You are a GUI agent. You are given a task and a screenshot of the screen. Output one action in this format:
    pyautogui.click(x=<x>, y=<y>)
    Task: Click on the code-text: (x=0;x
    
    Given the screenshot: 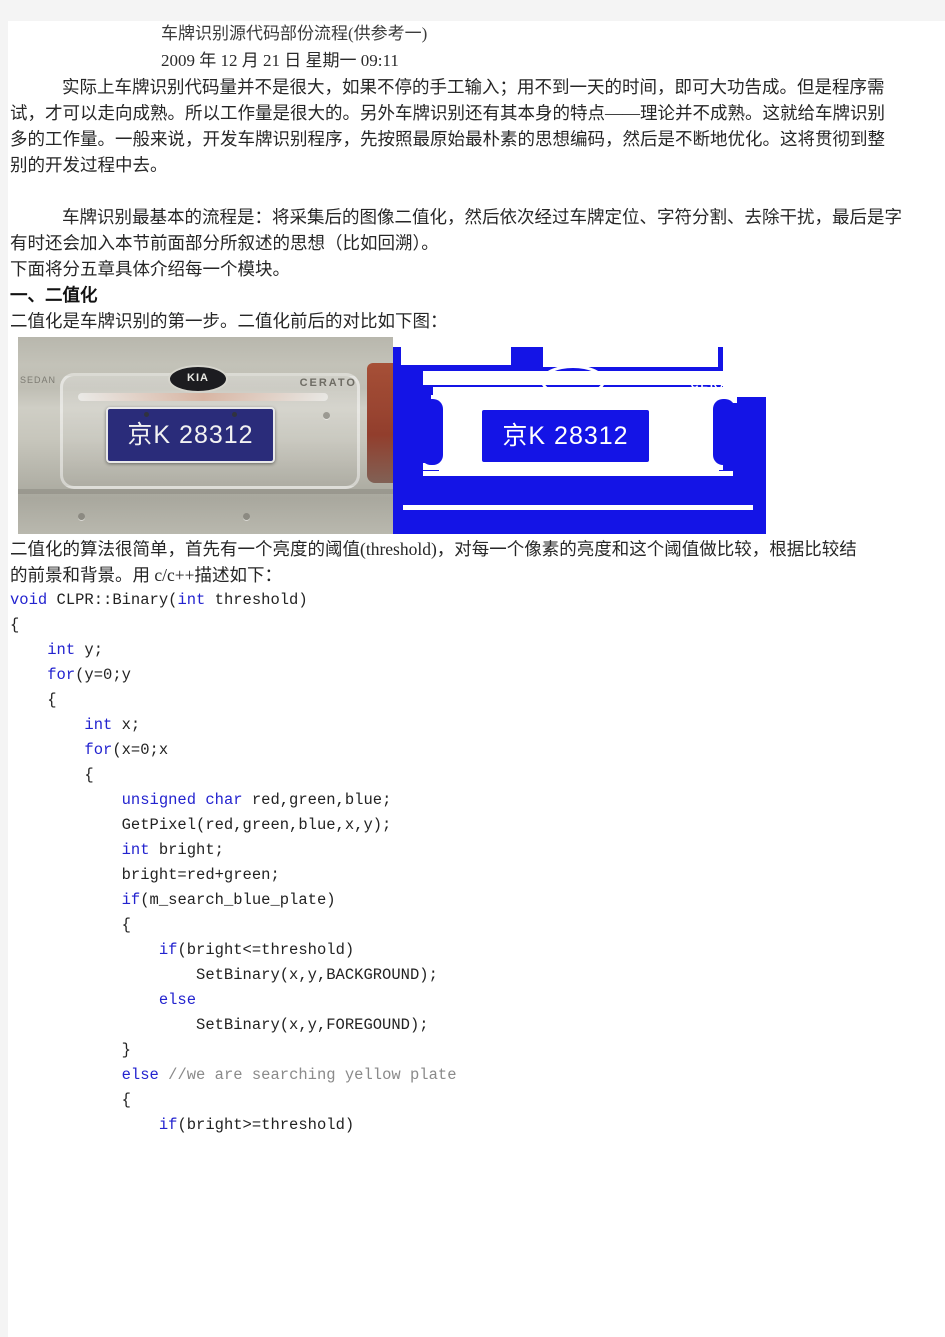 What is the action you would take?
    pyautogui.click(x=140, y=750)
    